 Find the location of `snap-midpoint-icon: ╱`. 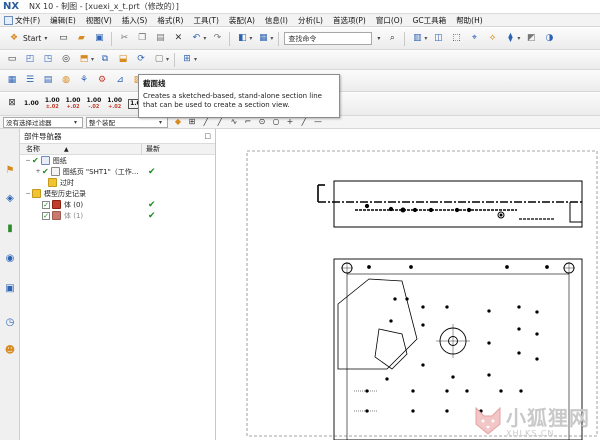

snap-midpoint-icon: ╱ is located at coordinates (220, 122).